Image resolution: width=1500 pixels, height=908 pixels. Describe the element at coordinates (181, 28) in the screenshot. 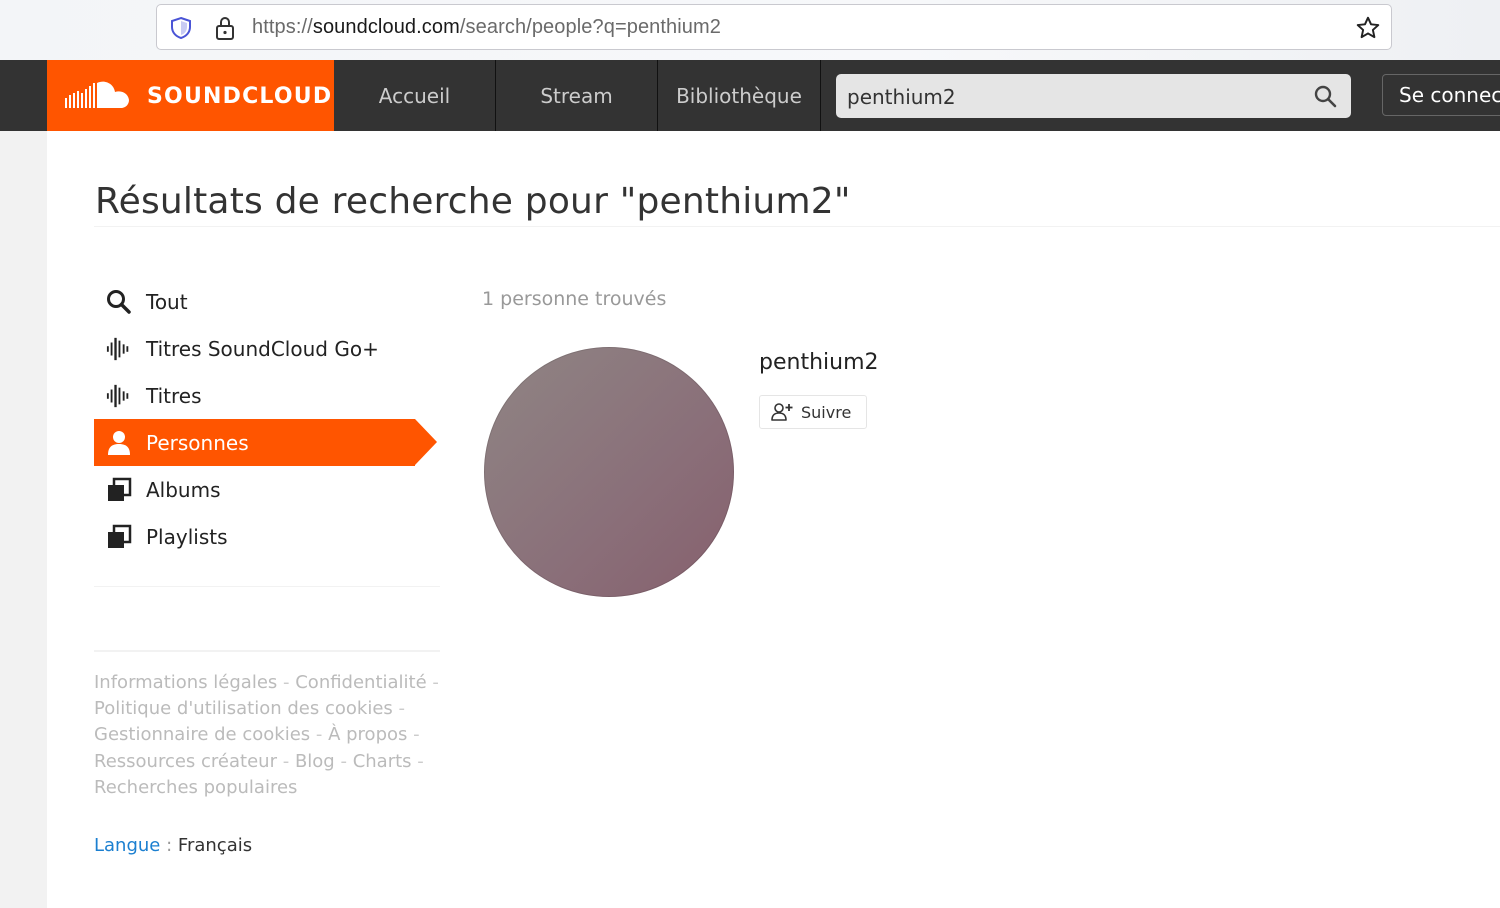

I see `shield-icon` at that location.